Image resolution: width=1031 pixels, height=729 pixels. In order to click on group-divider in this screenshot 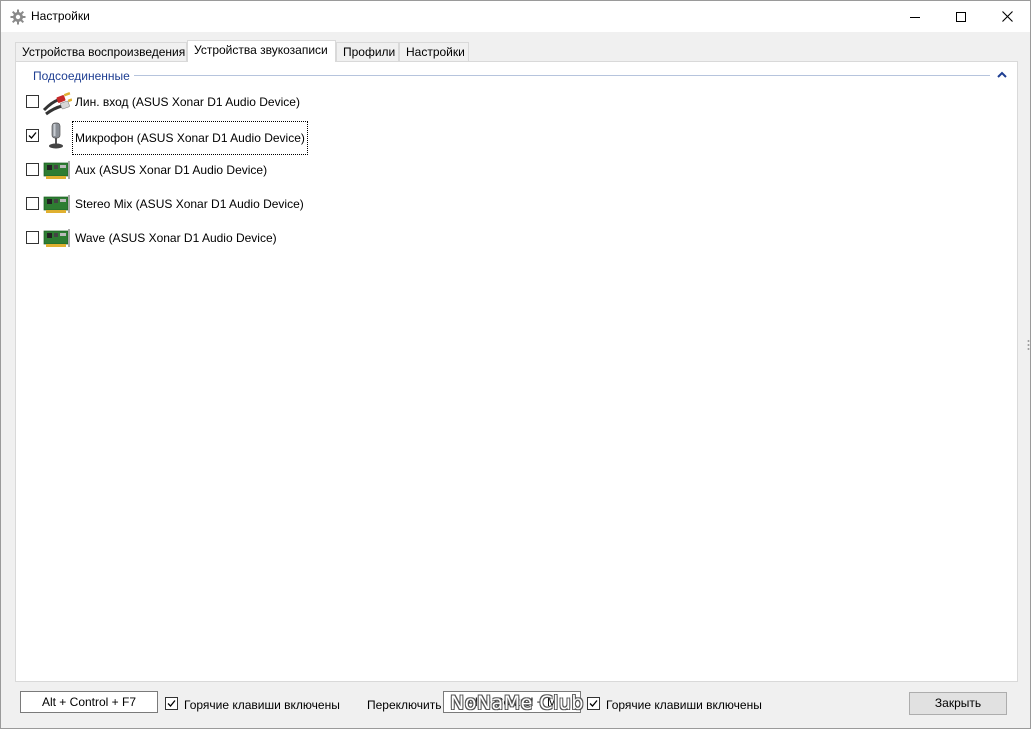, I will do `click(562, 75)`.